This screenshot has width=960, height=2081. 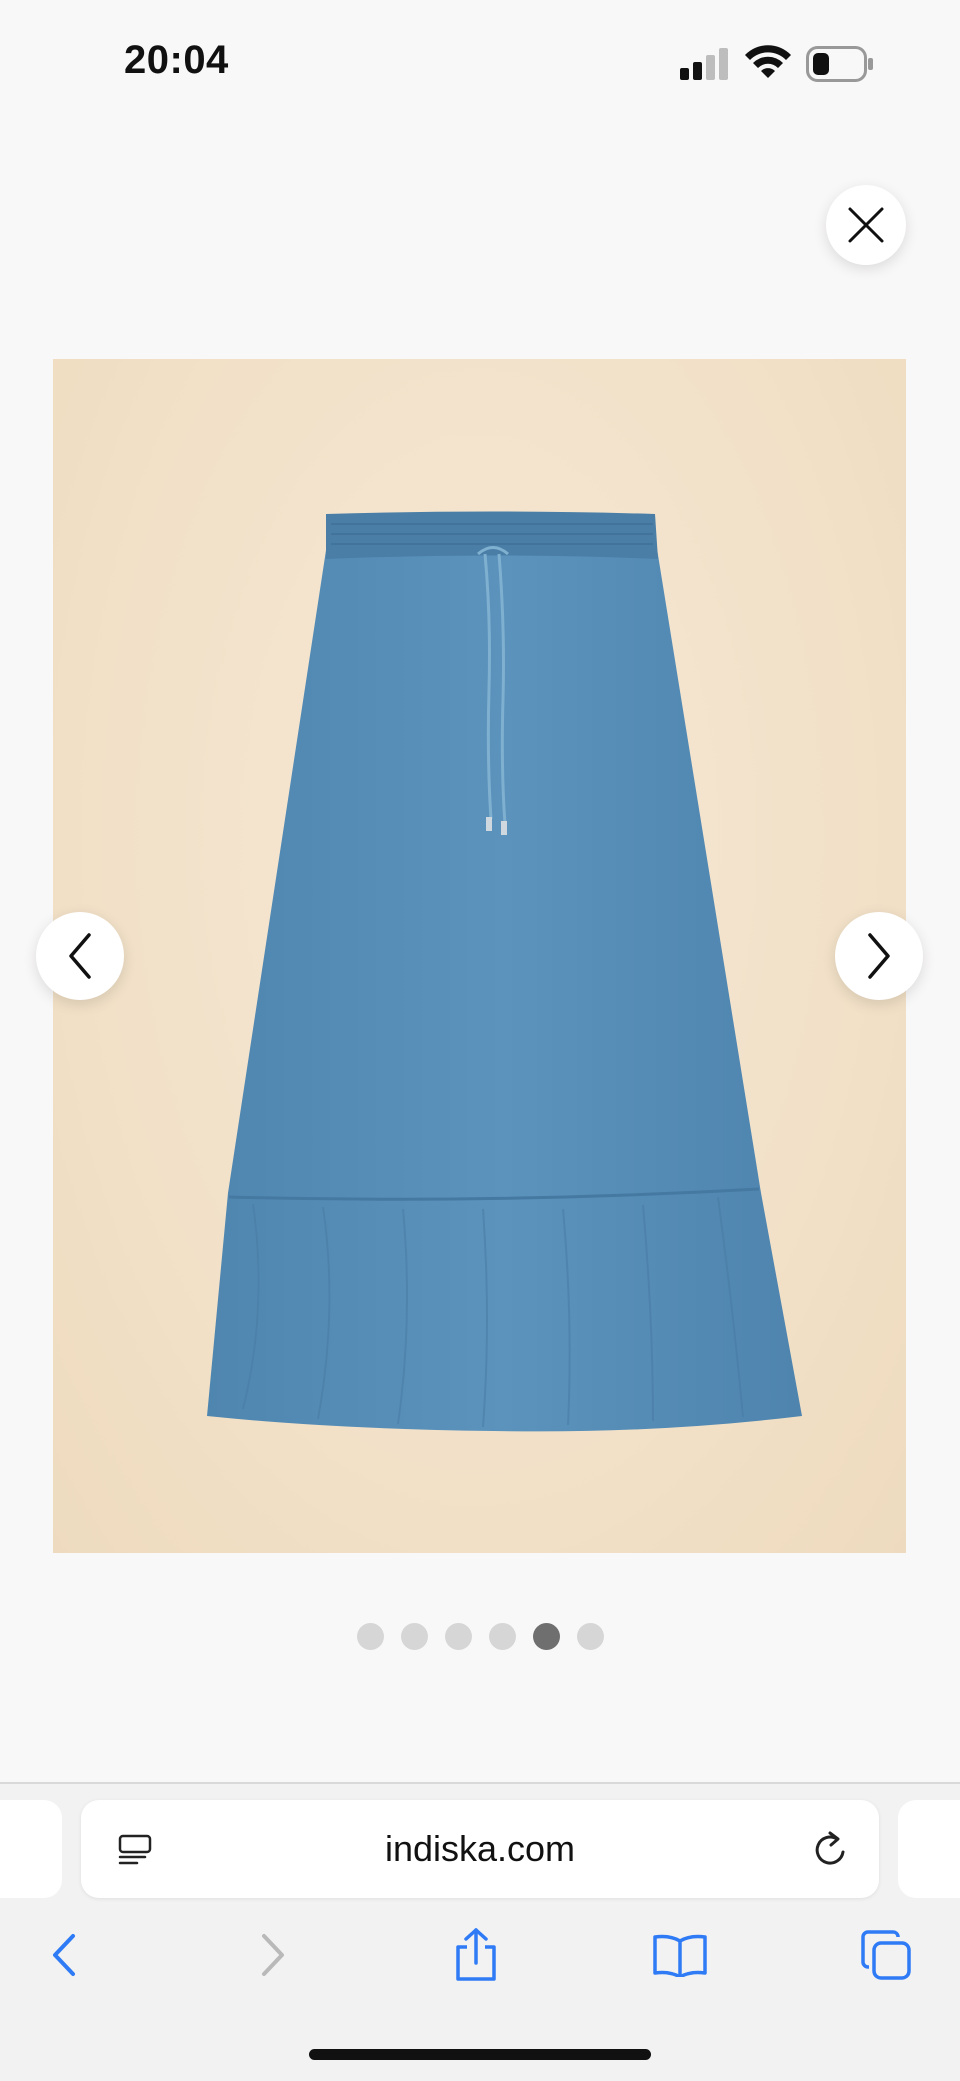 What do you see at coordinates (480, 1637) in the screenshot?
I see `image-pagination` at bounding box center [480, 1637].